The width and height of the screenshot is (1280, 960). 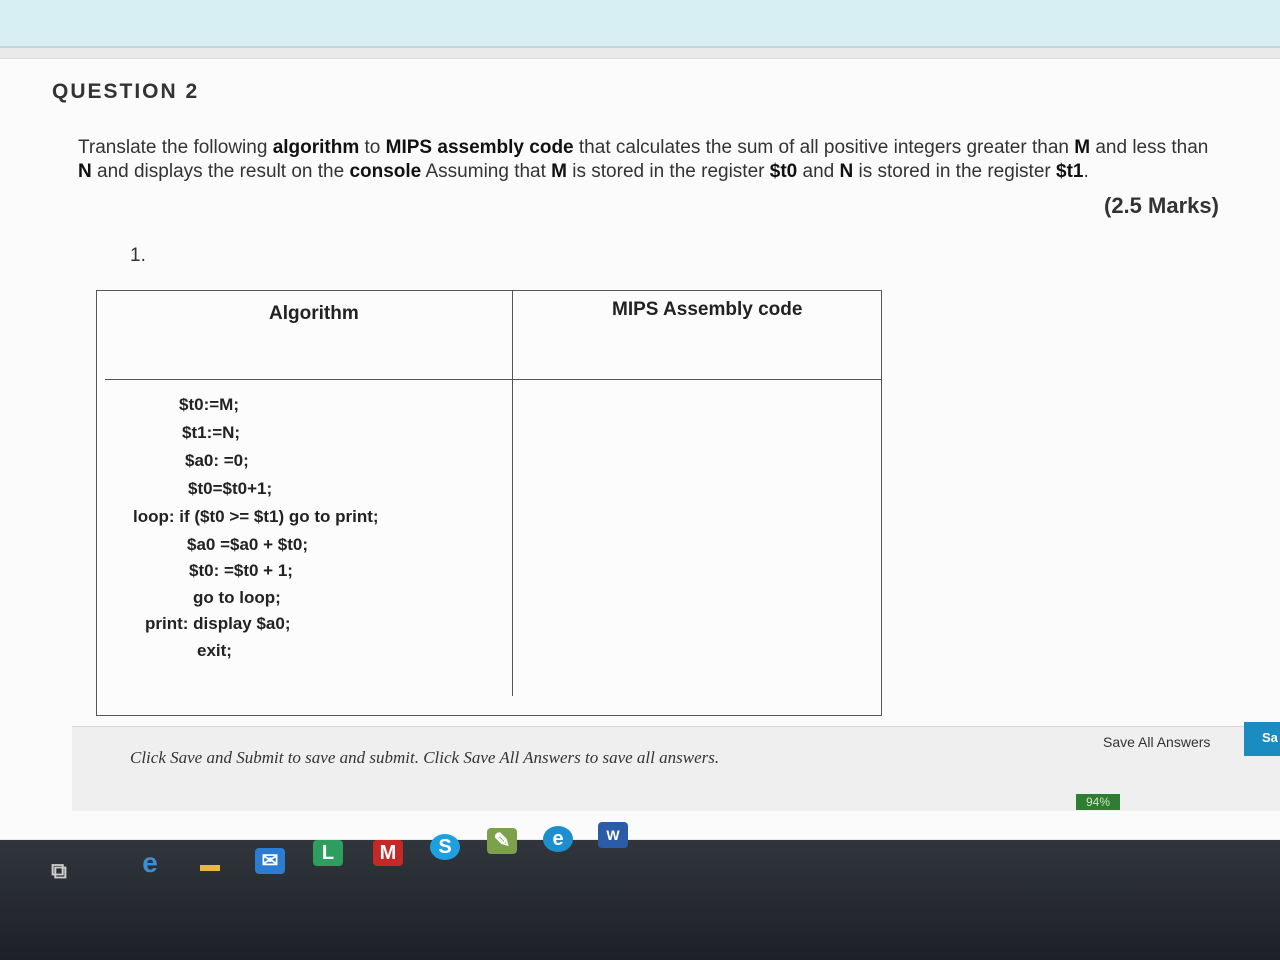 I want to click on algorithm-line: $a0: =0;, so click(x=217, y=460).